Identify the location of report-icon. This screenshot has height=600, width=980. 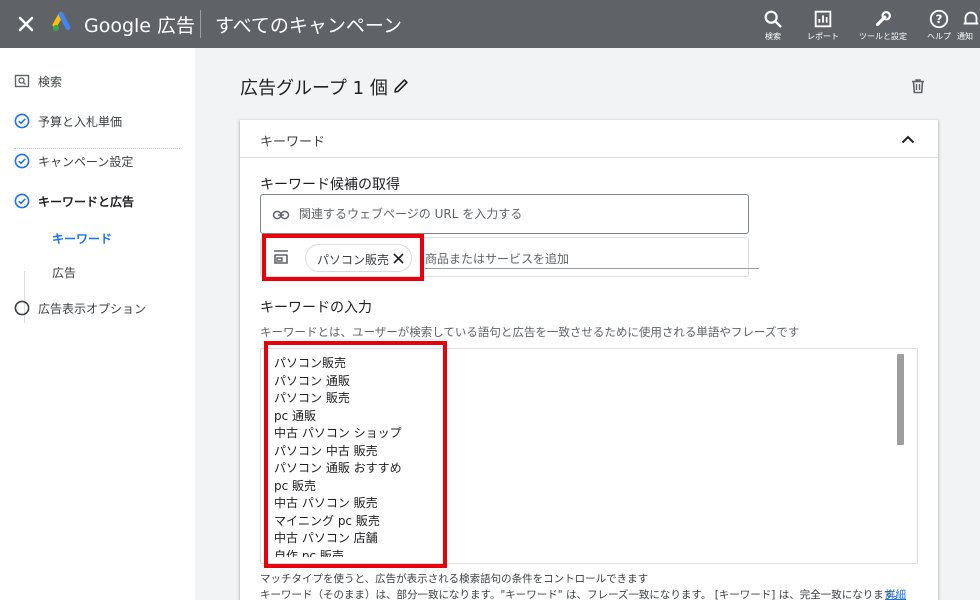
(823, 19).